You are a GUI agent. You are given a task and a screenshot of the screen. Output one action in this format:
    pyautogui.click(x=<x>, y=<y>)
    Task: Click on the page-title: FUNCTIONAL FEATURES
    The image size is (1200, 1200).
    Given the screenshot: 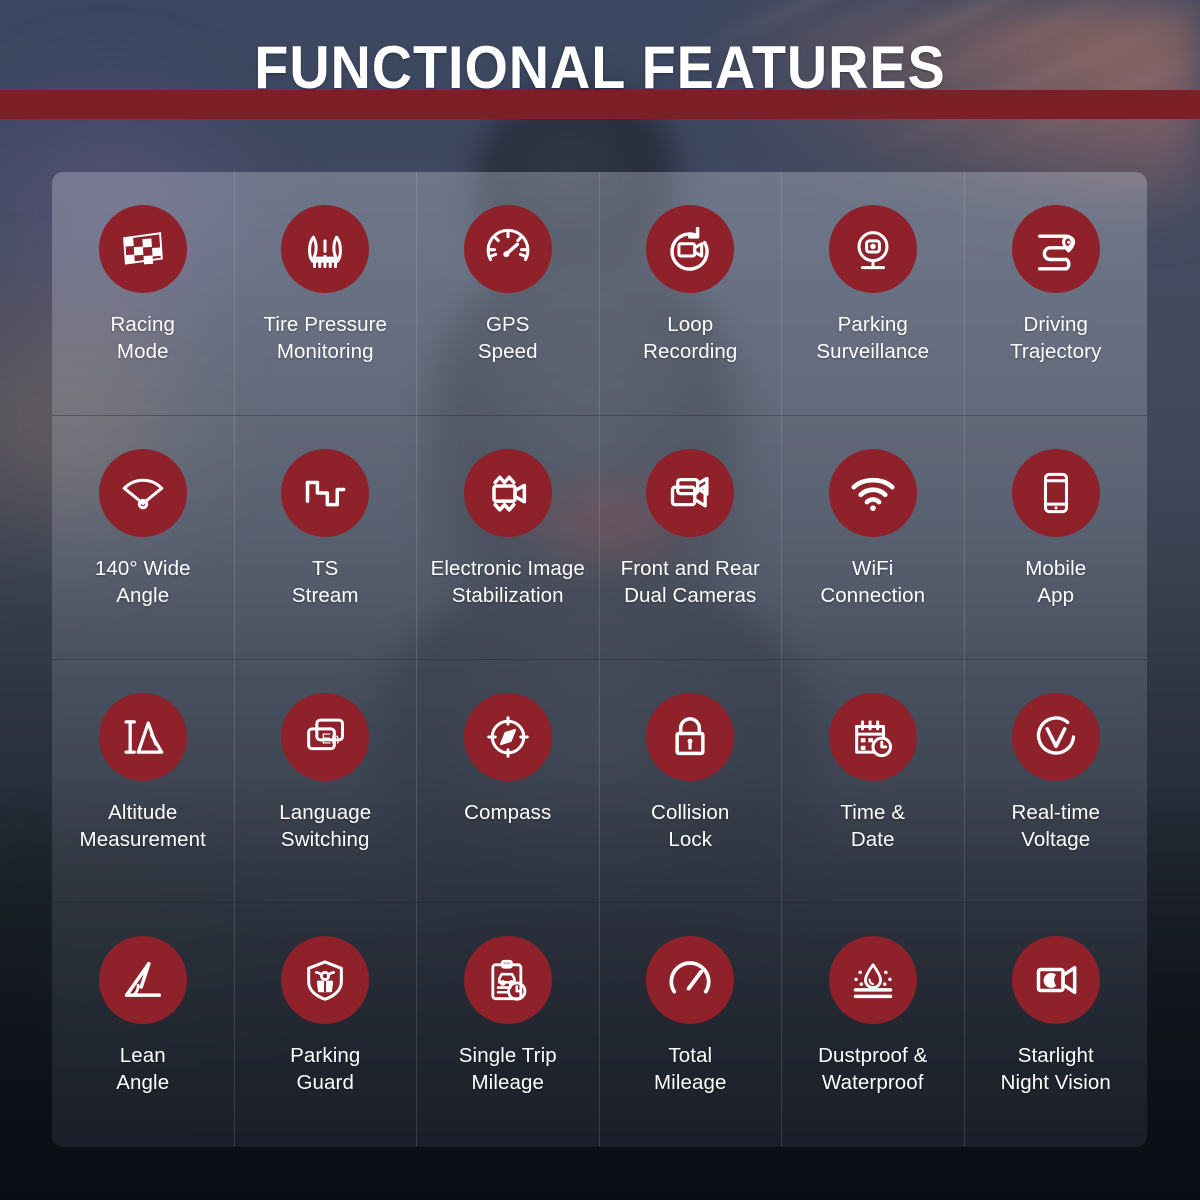 What is the action you would take?
    pyautogui.click(x=600, y=67)
    